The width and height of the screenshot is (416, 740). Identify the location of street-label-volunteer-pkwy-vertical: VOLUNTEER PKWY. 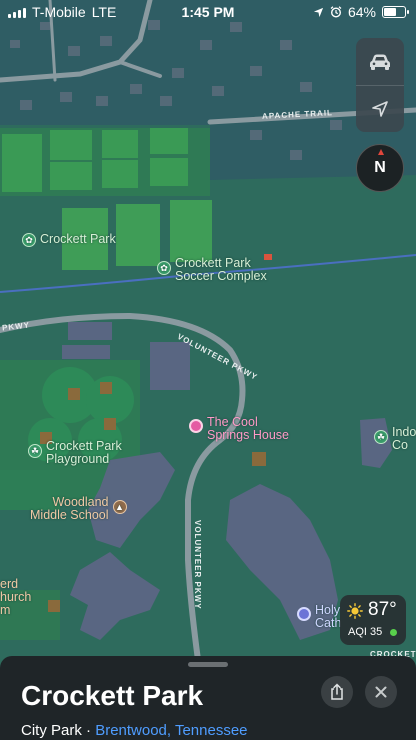
(197, 565).